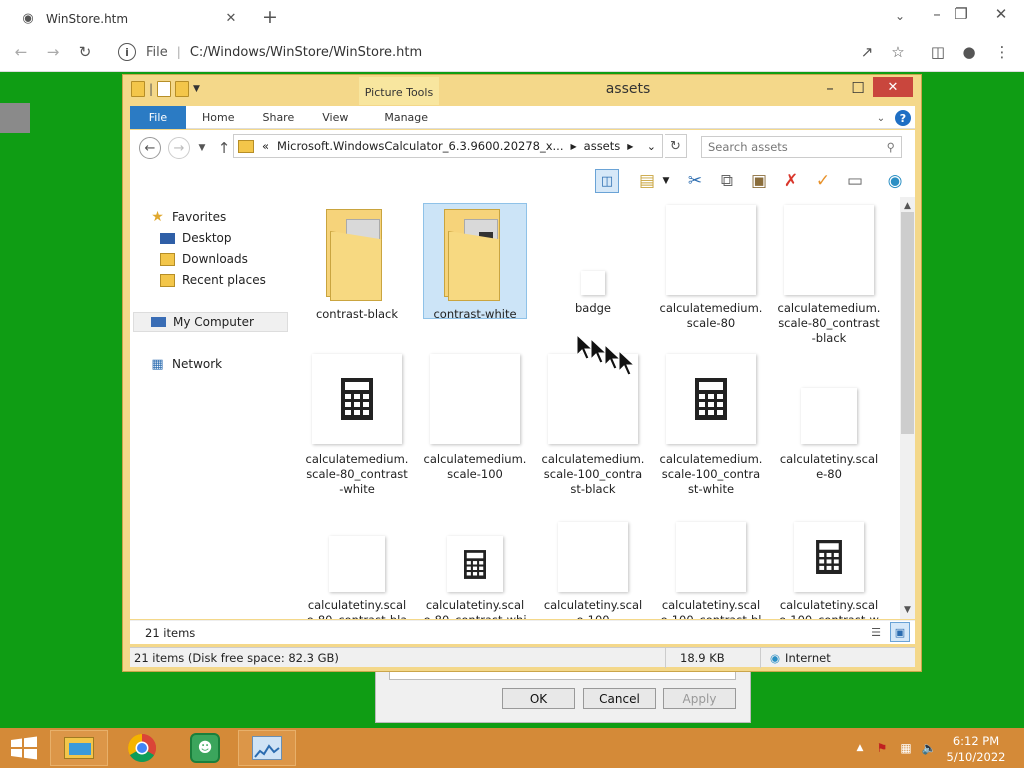  What do you see at coordinates (903, 118) in the screenshot?
I see `help-icon: ?` at bounding box center [903, 118].